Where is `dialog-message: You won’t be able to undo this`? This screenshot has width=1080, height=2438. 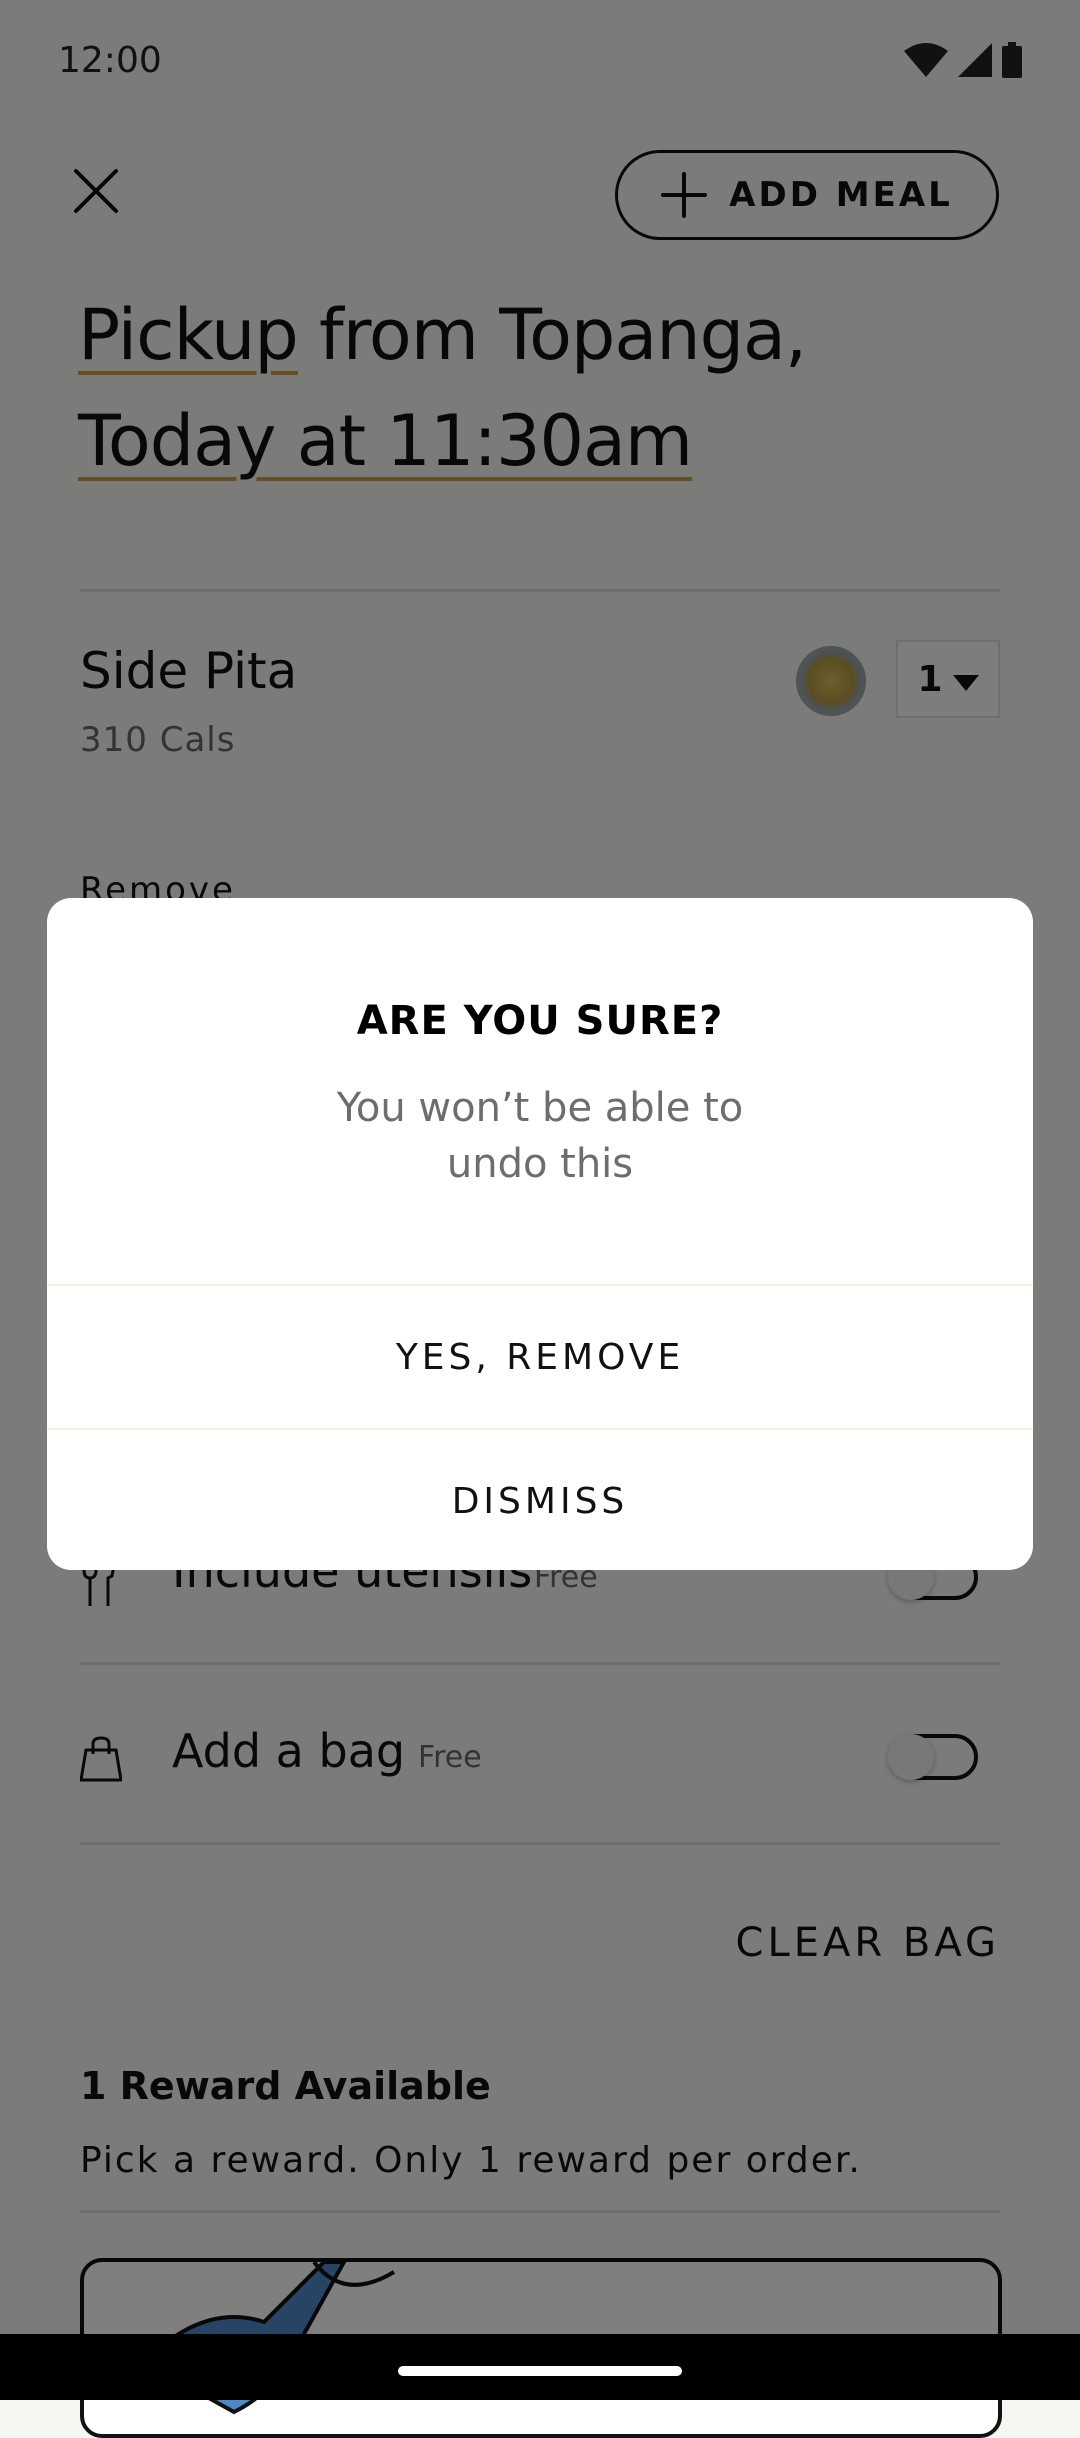 dialog-message: You won’t be able to undo this is located at coordinates (540, 1136).